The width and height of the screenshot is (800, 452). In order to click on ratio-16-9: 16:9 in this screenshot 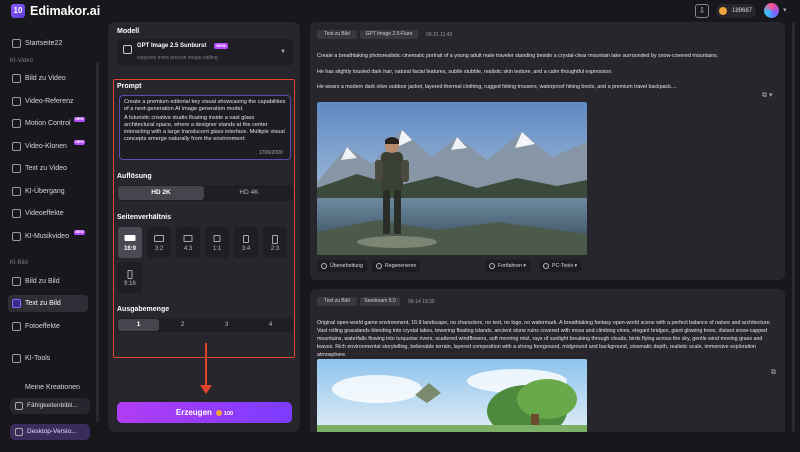, I will do `click(130, 242)`.